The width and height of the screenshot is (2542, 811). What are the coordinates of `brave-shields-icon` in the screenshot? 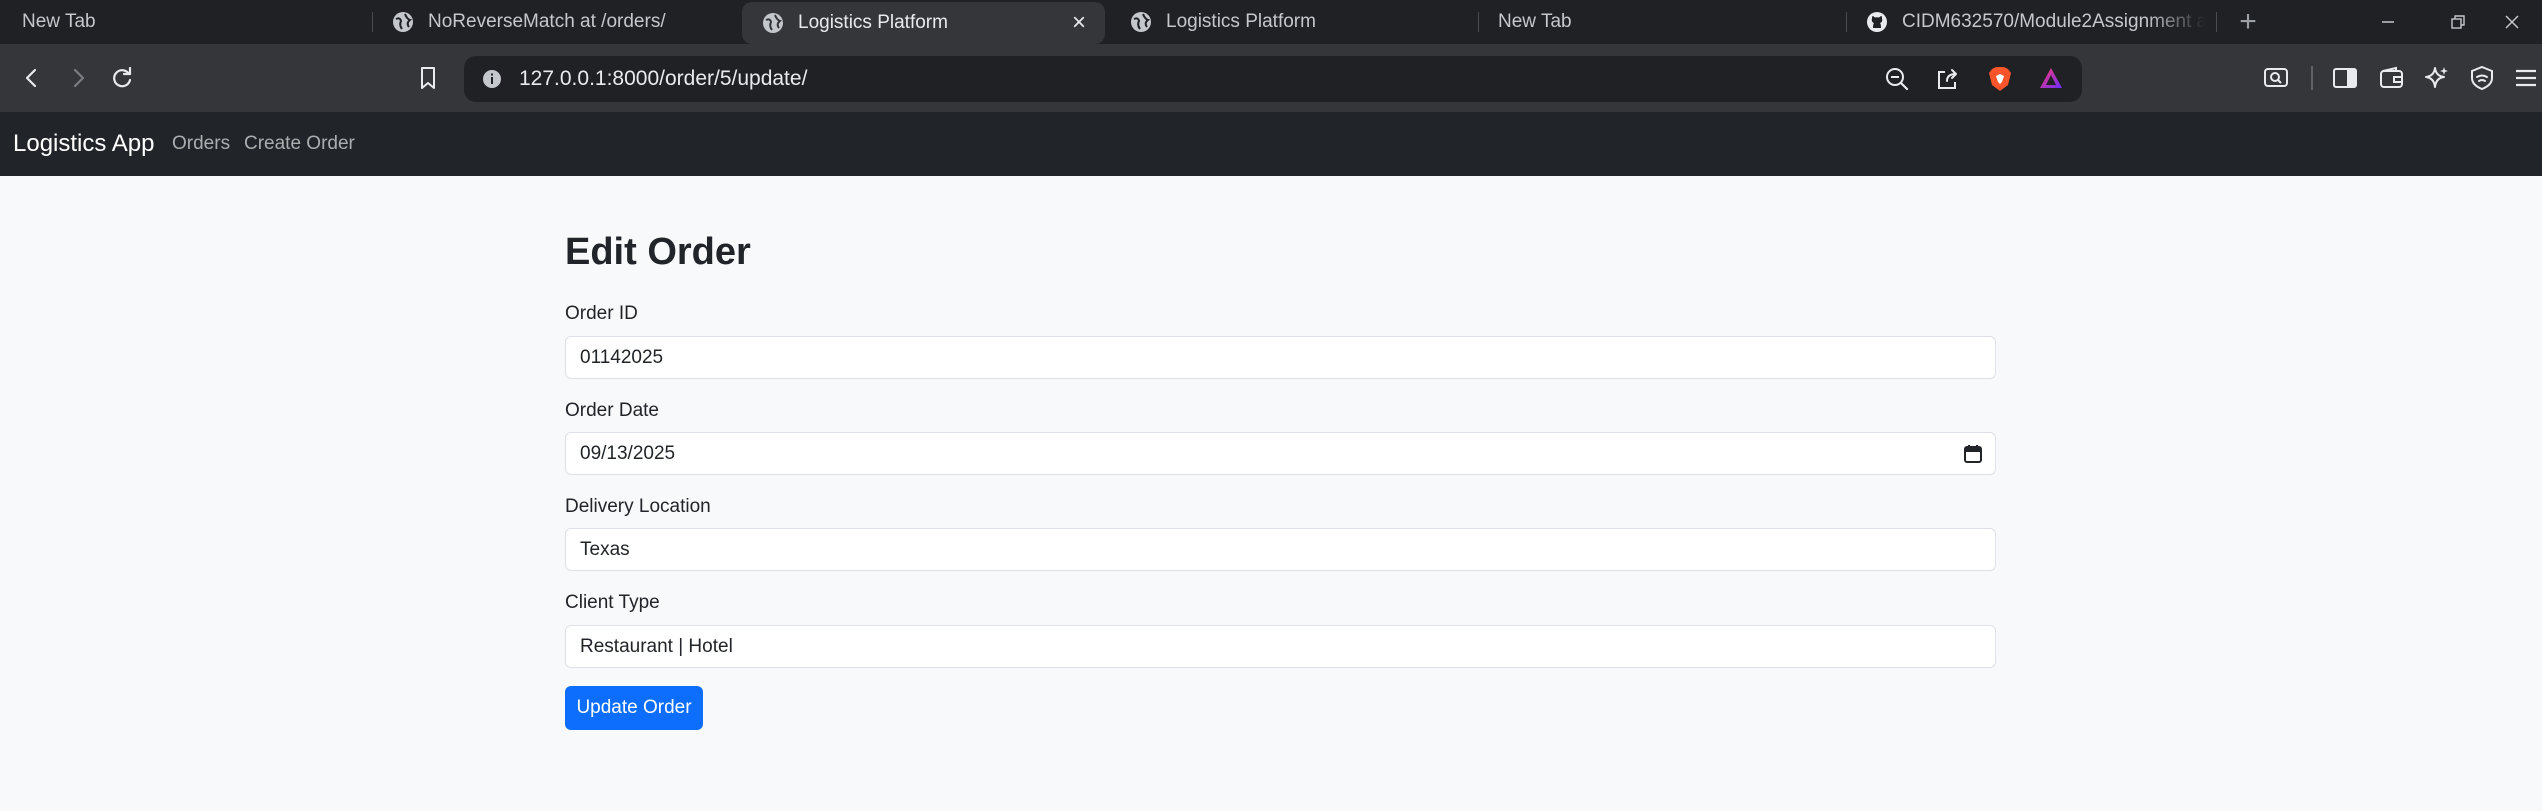 It's located at (2000, 79).